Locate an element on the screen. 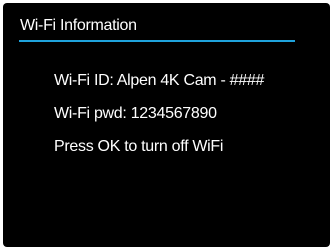  screen-title: Wi-Fi Information is located at coordinates (78, 25).